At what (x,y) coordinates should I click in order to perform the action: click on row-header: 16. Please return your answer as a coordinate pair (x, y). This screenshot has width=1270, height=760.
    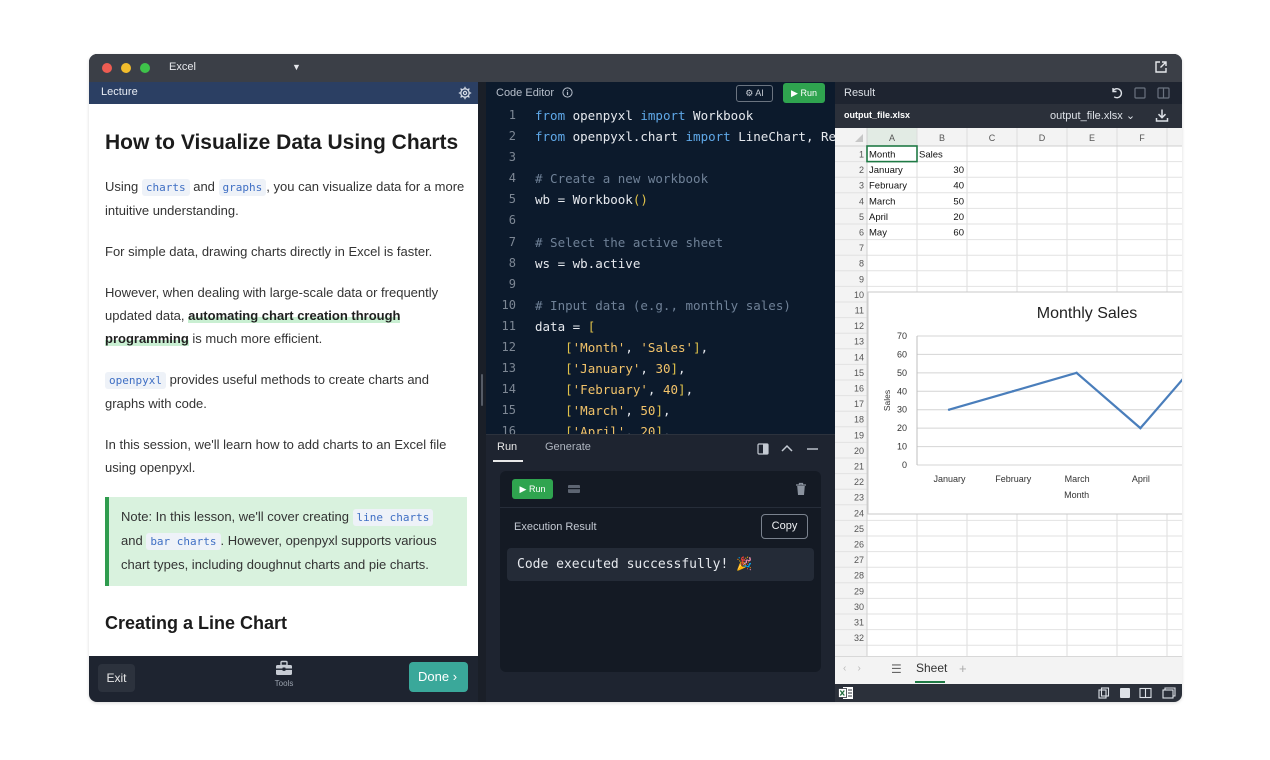
    Looking at the image, I should click on (859, 389).